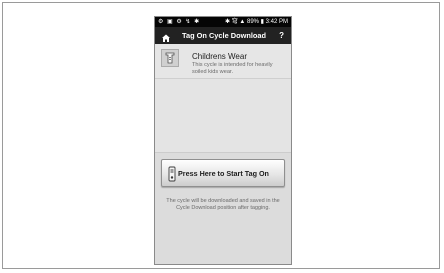 The width and height of the screenshot is (444, 273). What do you see at coordinates (179, 22) in the screenshot?
I see `status-icons-left: ⚙ ▣ ⚙ ↯ ✱` at bounding box center [179, 22].